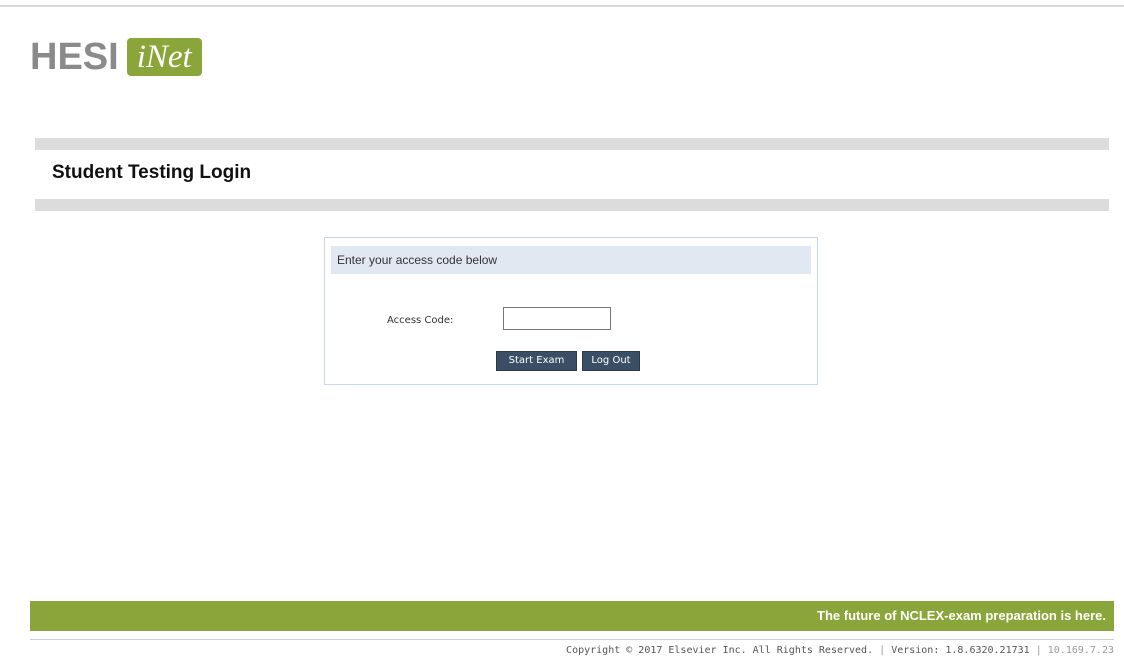 The height and width of the screenshot is (660, 1124). Describe the element at coordinates (536, 361) in the screenshot. I see `start-exam-button: Start Exam` at that location.